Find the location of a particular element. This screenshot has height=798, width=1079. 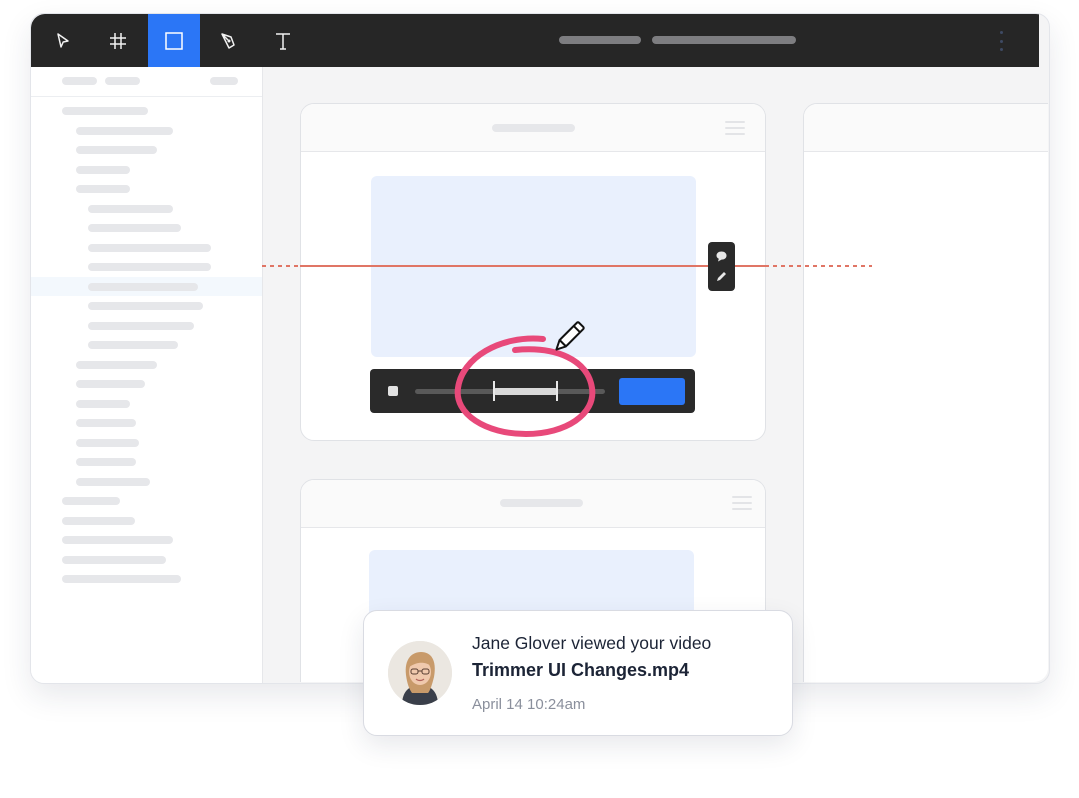

trim-end-handle is located at coordinates (557, 391).